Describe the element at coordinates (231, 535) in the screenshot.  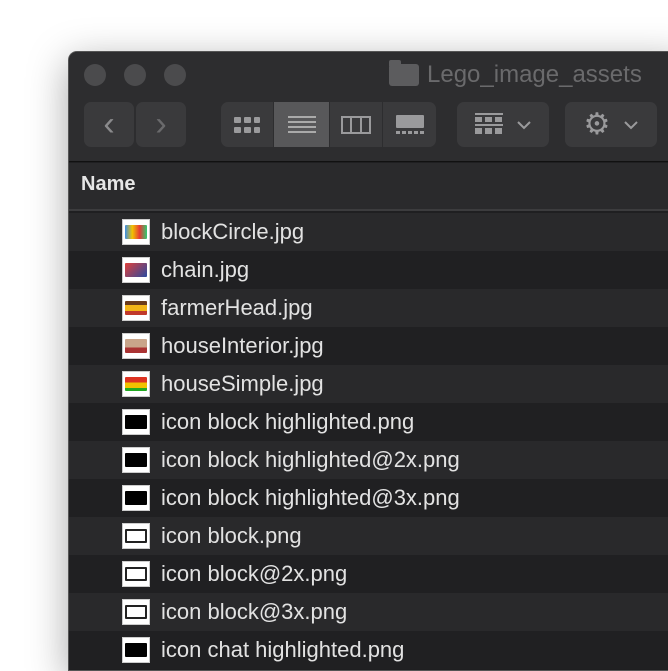
I see `file-name: icon block.png` at that location.